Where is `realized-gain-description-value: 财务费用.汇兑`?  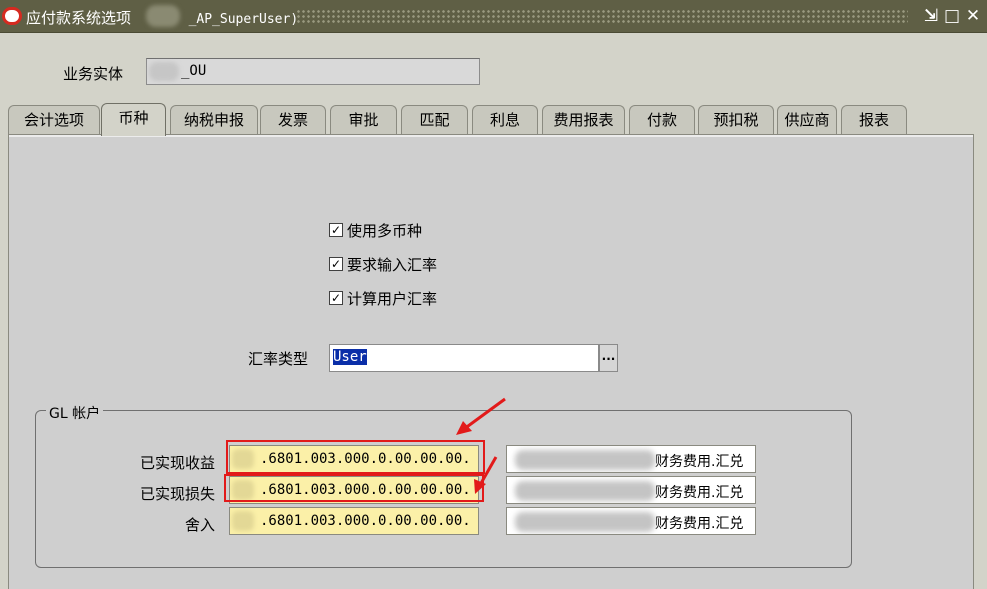
realized-gain-description-value: 财务费用.汇兑 is located at coordinates (699, 462).